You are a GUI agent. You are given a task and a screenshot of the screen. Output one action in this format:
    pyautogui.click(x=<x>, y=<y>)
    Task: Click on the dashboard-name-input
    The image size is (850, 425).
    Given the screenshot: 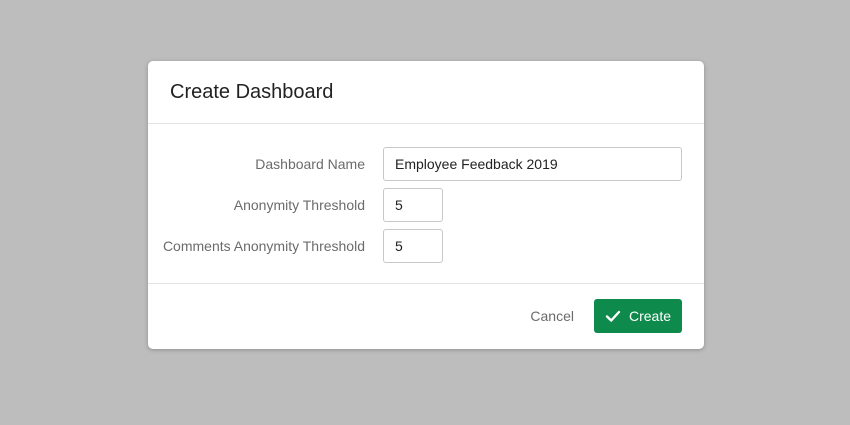 What is the action you would take?
    pyautogui.click(x=532, y=164)
    